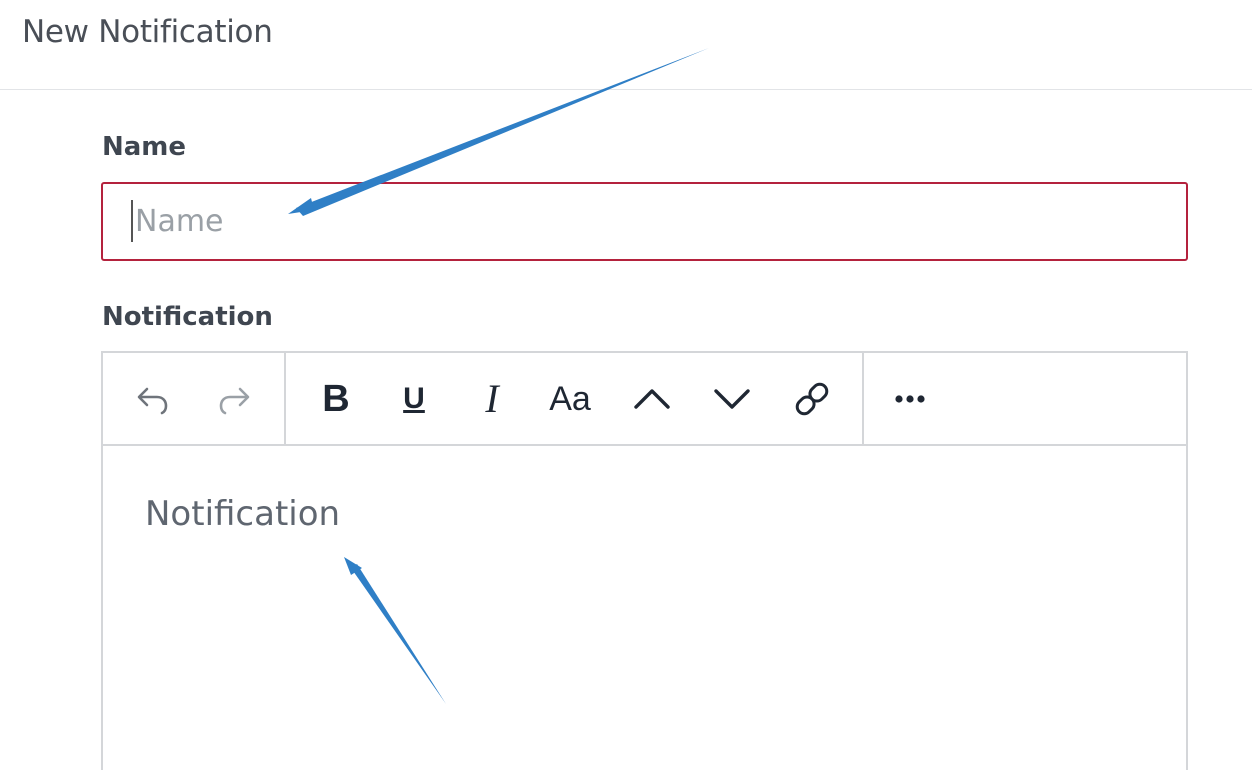 The image size is (1252, 770). I want to click on text-caret, so click(132, 221).